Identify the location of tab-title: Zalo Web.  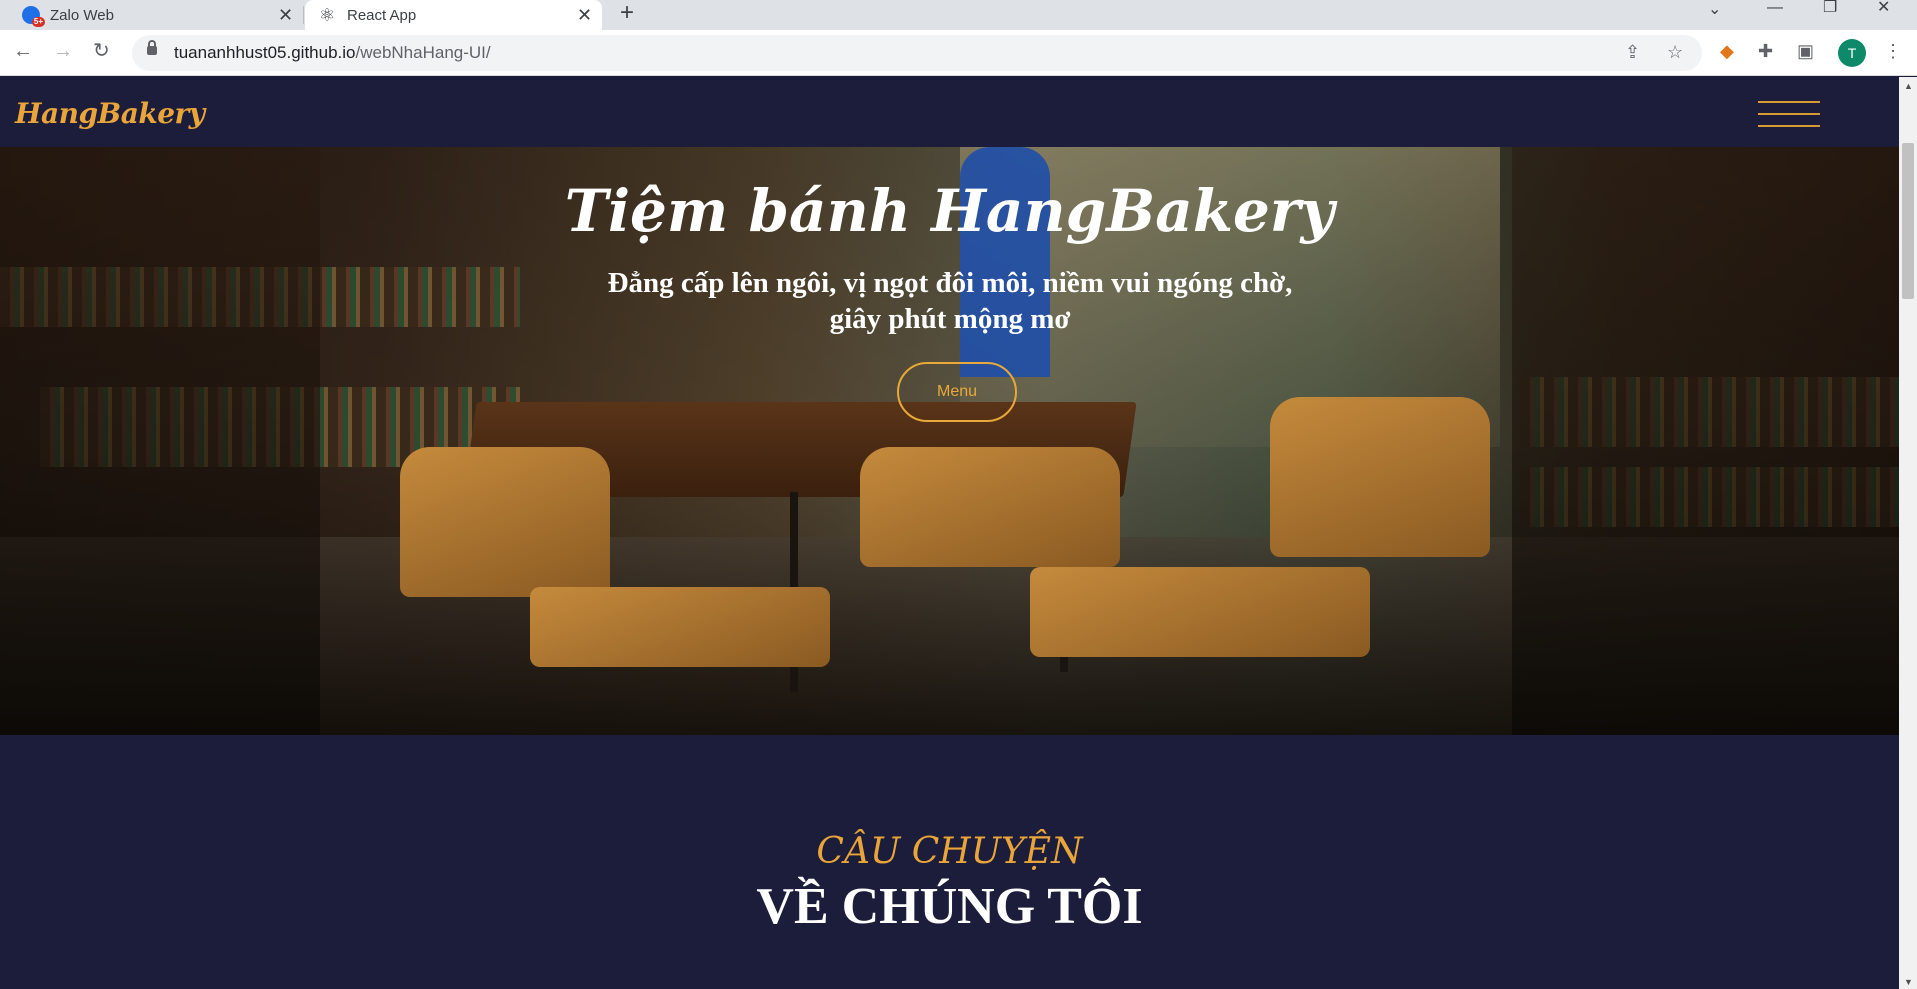
(82, 15).